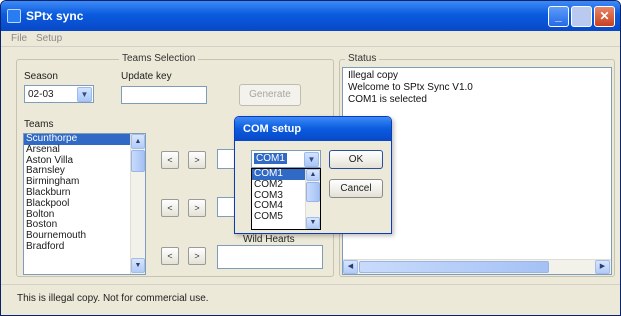 This screenshot has height=316, width=621. What do you see at coordinates (286, 199) in the screenshot?
I see `com-port-dropdown: COM1 COM2 COM3 COM4 COM5 ▲ ▼` at bounding box center [286, 199].